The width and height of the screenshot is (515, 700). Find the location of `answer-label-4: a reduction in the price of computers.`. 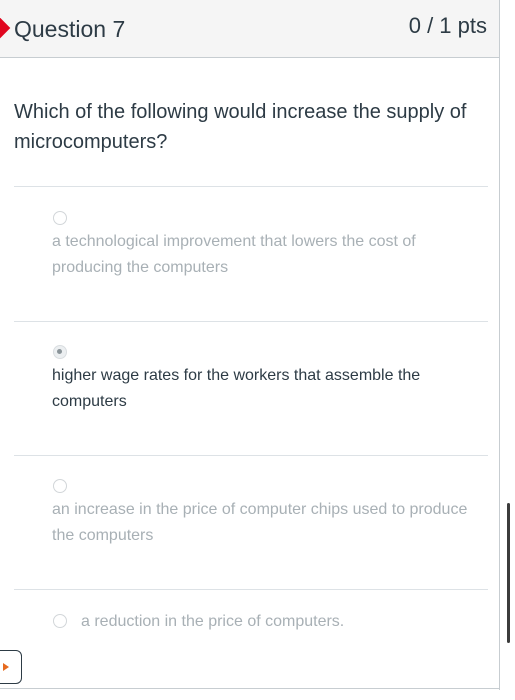

answer-label-4: a reduction in the price of computers. is located at coordinates (281, 622).